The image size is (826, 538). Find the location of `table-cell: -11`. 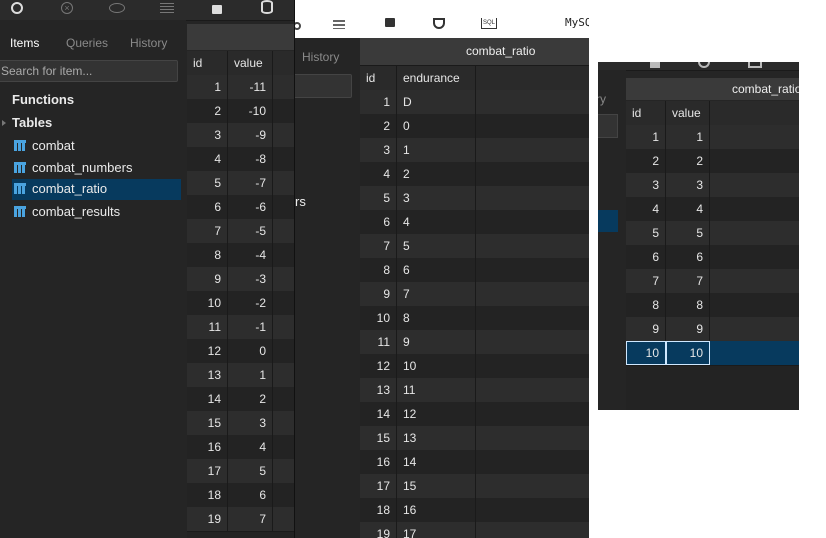

table-cell: -11 is located at coordinates (250, 87).